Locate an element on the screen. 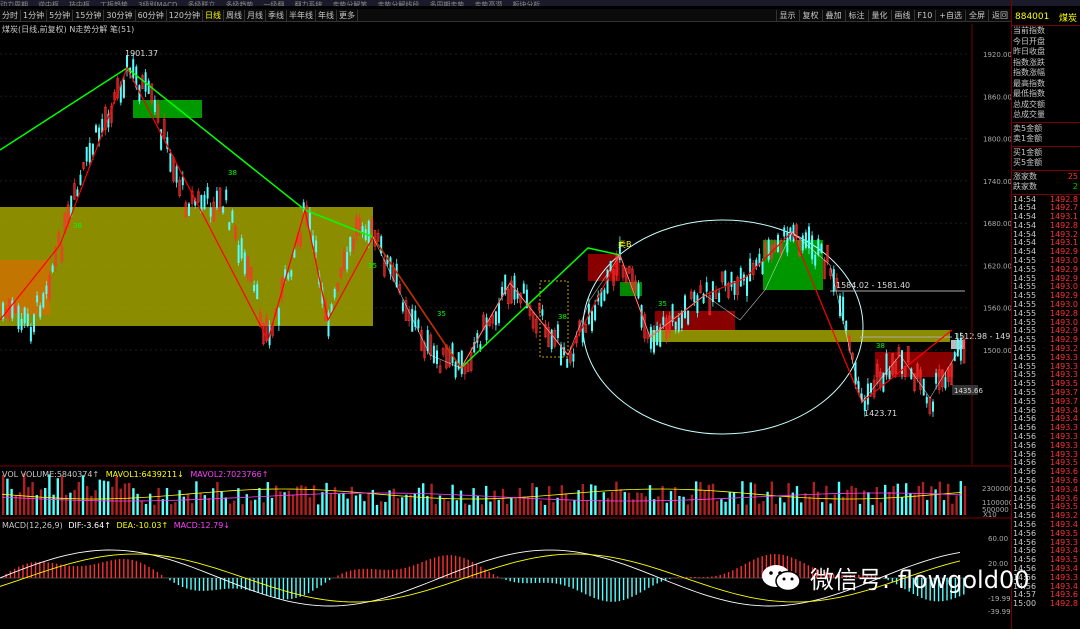 The width and height of the screenshot is (1080, 629). stock-name: 煤炭 is located at coordinates (1067, 18).